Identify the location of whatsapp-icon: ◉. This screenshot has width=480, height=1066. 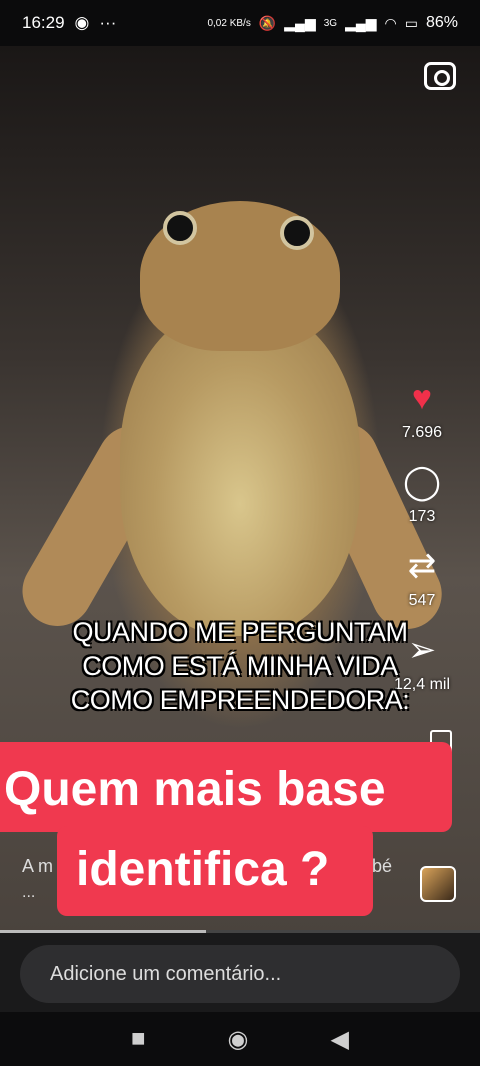
(82, 22).